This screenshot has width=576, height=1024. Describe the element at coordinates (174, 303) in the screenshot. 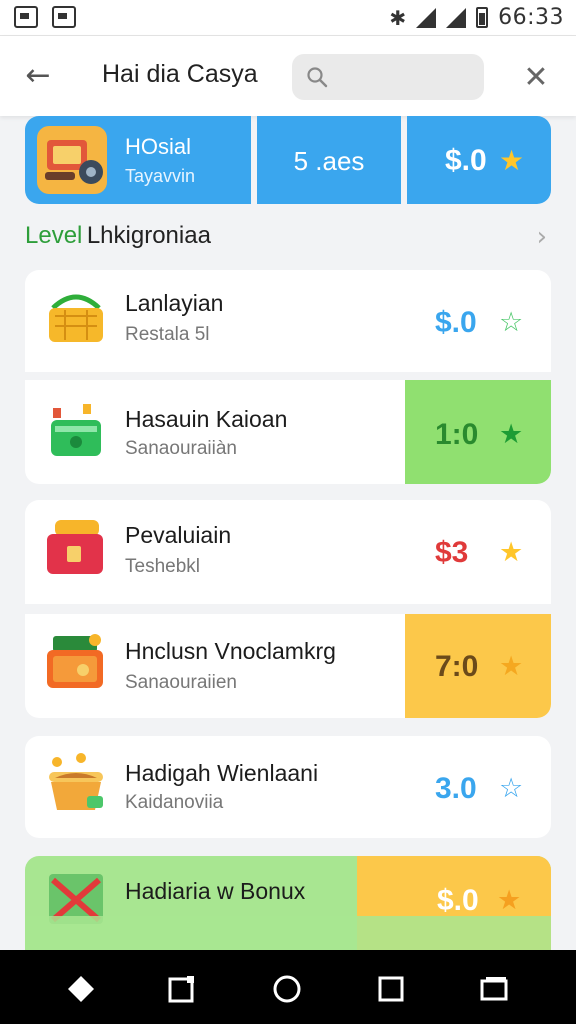

I see `item-name: Lanlayian` at that location.